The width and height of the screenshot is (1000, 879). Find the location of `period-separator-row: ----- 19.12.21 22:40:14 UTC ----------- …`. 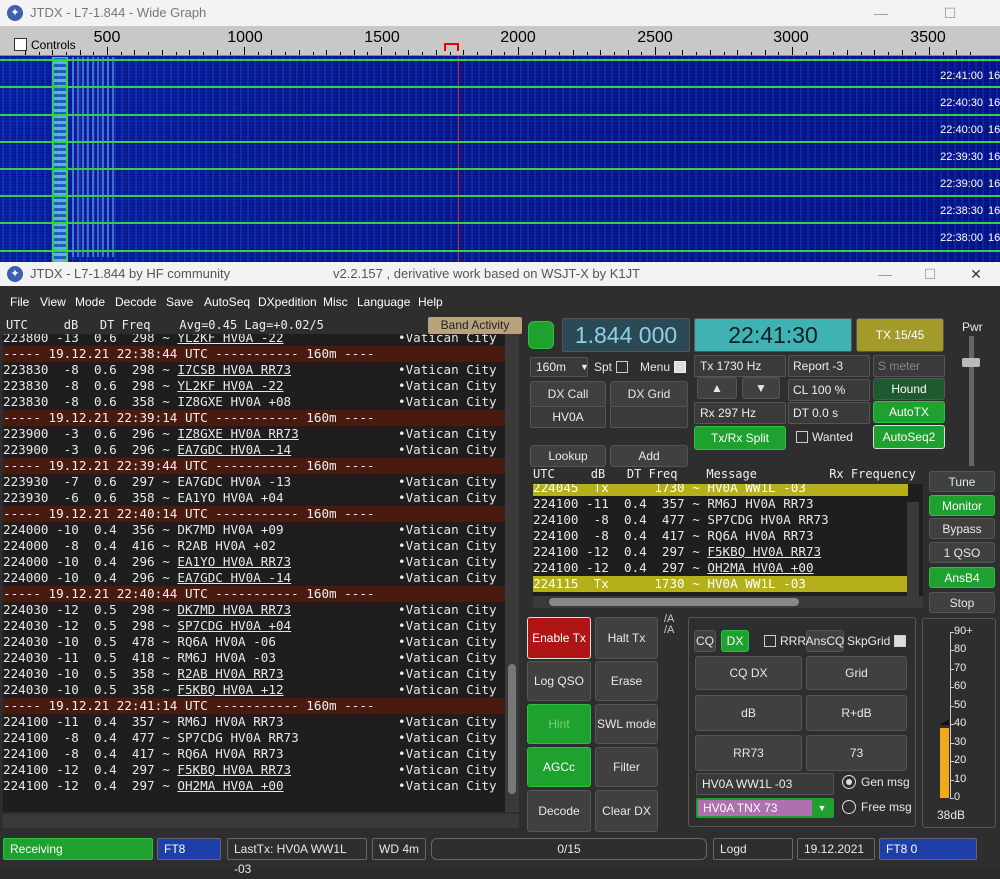

period-separator-row: ----- 19.12.21 22:40:14 UTC ----------- … is located at coordinates (254, 514).